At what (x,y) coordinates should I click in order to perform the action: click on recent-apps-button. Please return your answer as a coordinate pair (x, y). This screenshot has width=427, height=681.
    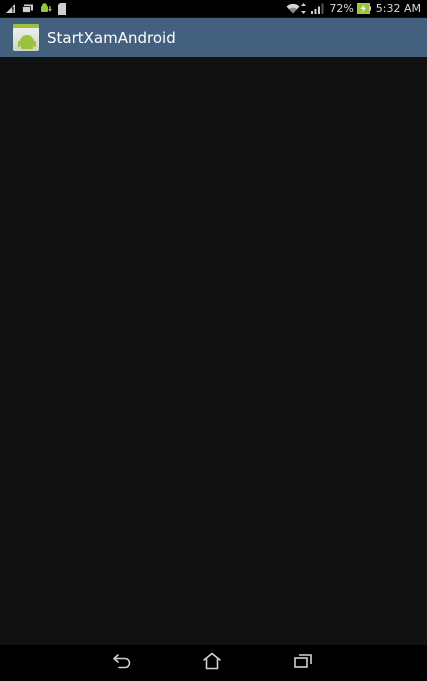
    Looking at the image, I should click on (303, 663).